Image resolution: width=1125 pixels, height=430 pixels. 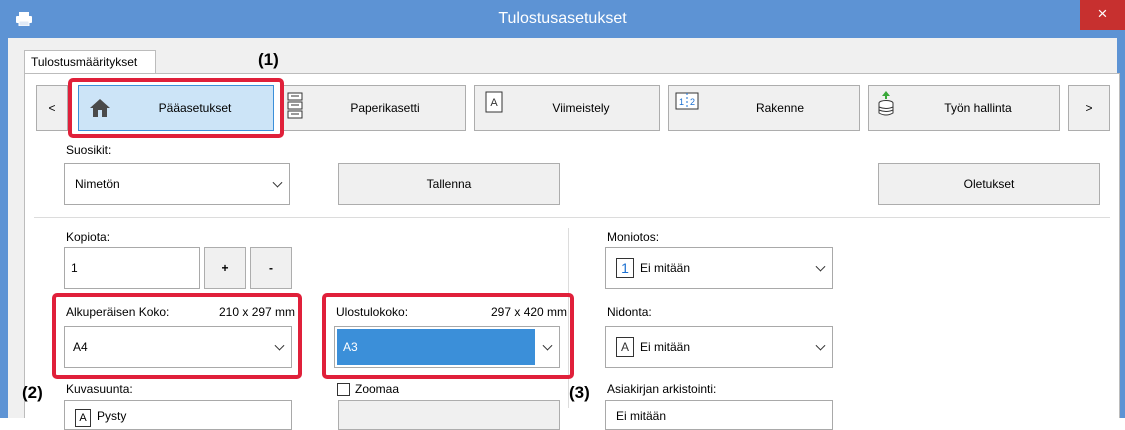 I want to click on svg-text: A, so click(x=494, y=103).